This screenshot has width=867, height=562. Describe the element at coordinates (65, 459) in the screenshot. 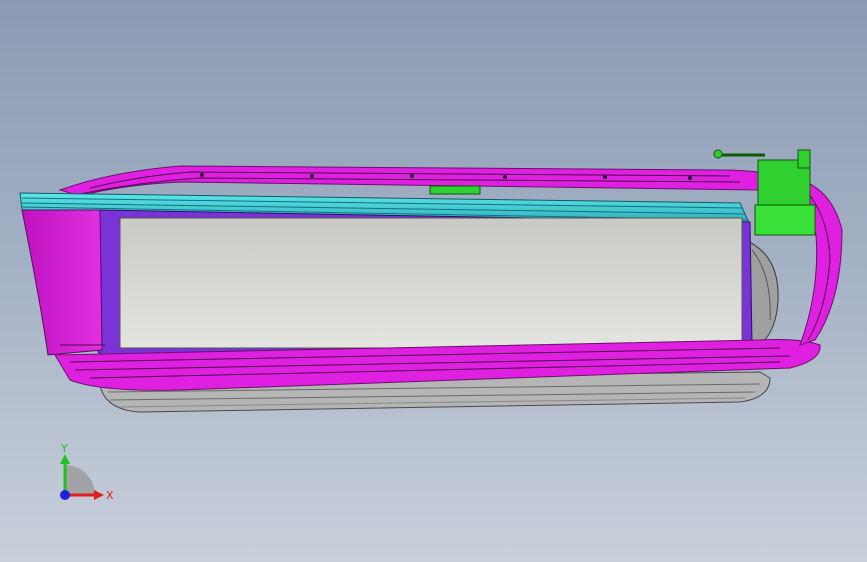

I see `y-axis-arrow` at that location.